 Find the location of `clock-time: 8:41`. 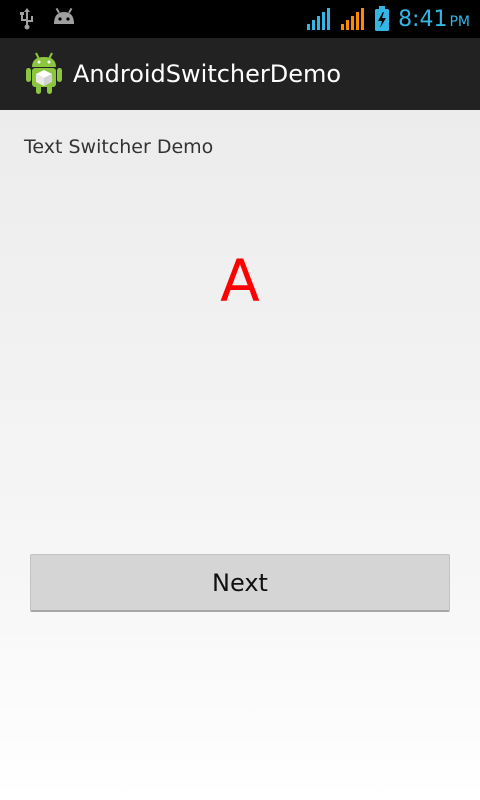

clock-time: 8:41 is located at coordinates (423, 19).